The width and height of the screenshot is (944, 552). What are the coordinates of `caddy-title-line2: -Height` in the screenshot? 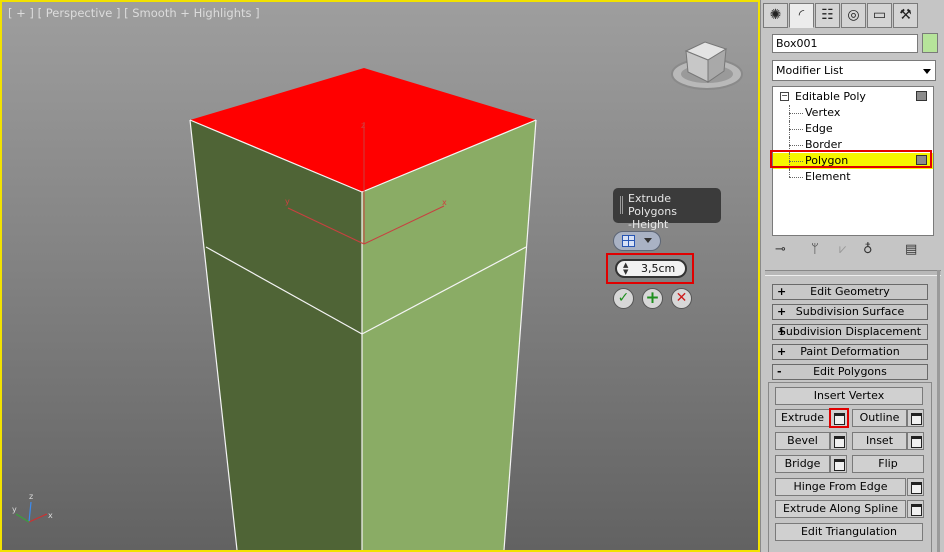 It's located at (648, 224).